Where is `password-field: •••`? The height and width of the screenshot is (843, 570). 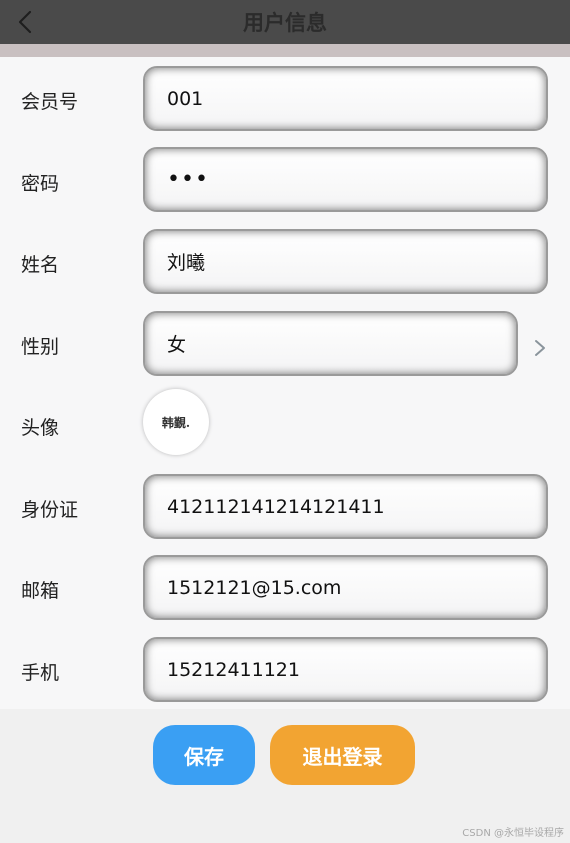 password-field: ••• is located at coordinates (345, 179).